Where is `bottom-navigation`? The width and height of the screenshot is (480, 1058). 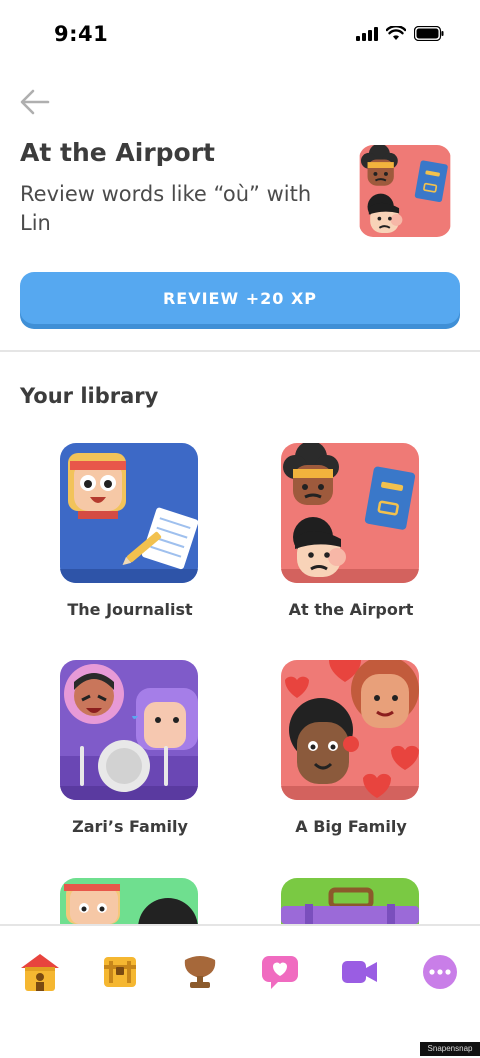 bottom-navigation is located at coordinates (240, 991).